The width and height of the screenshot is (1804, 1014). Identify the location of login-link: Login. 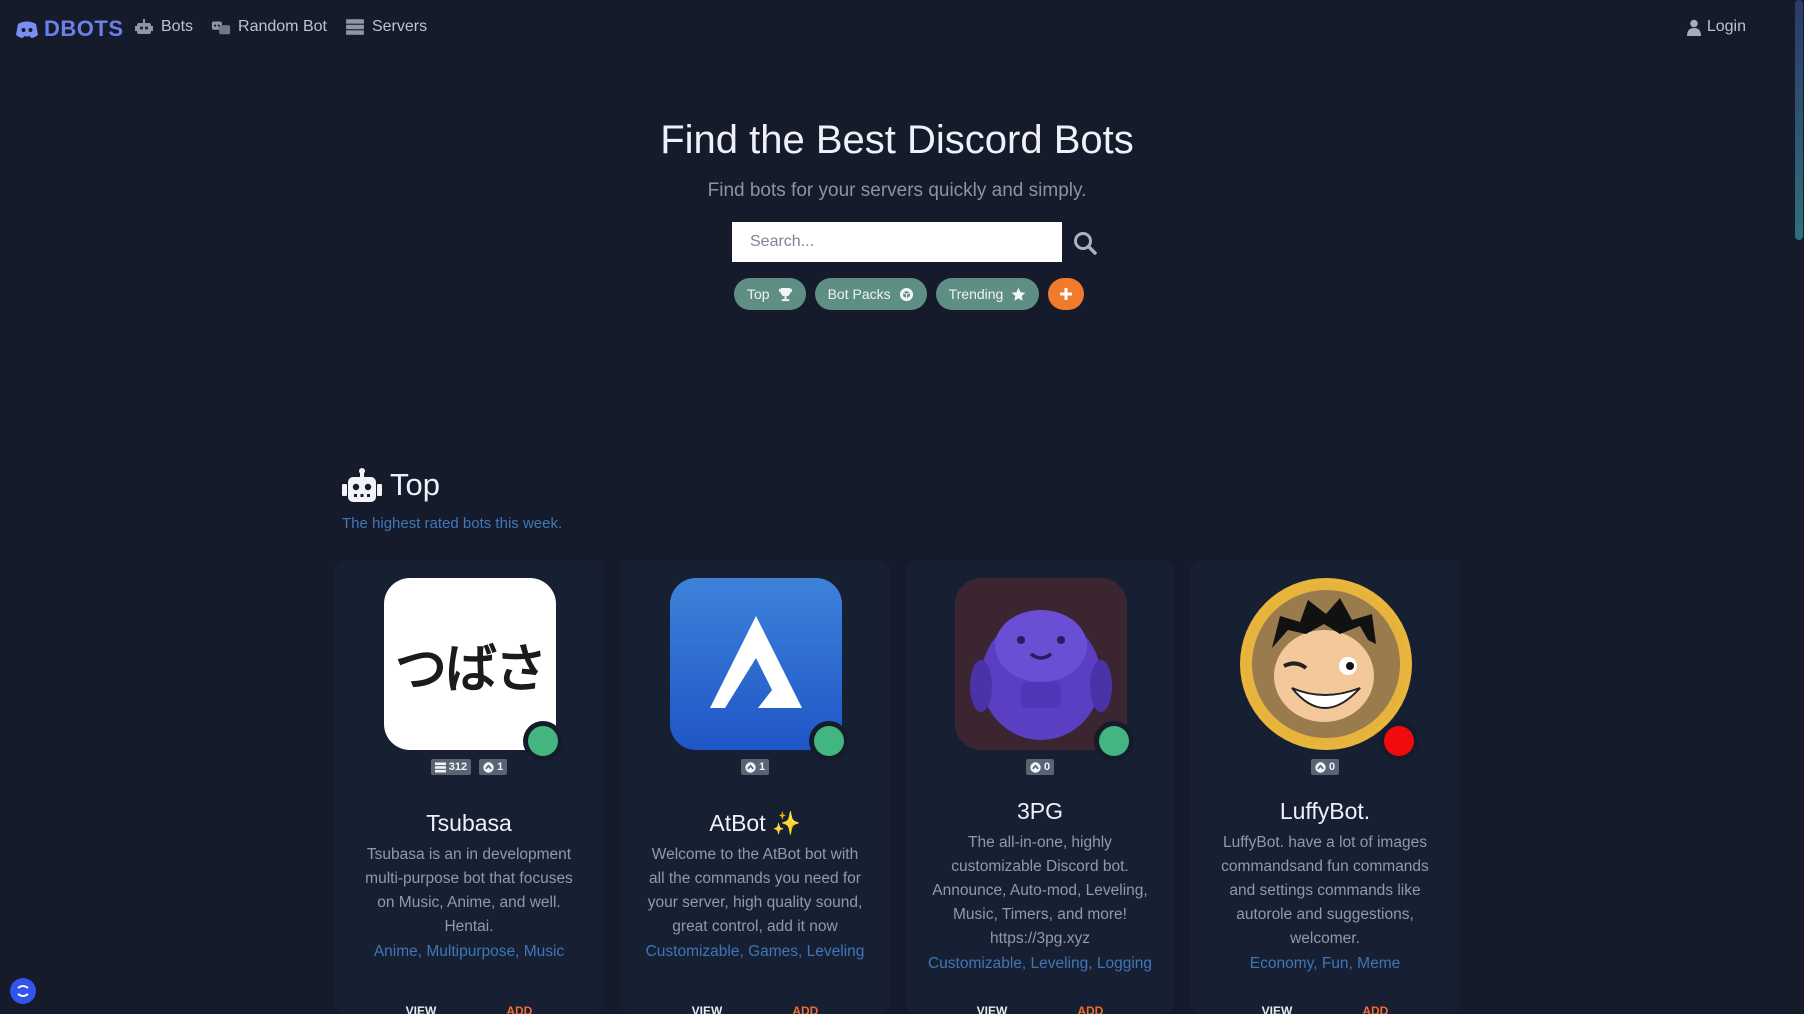
(1716, 27).